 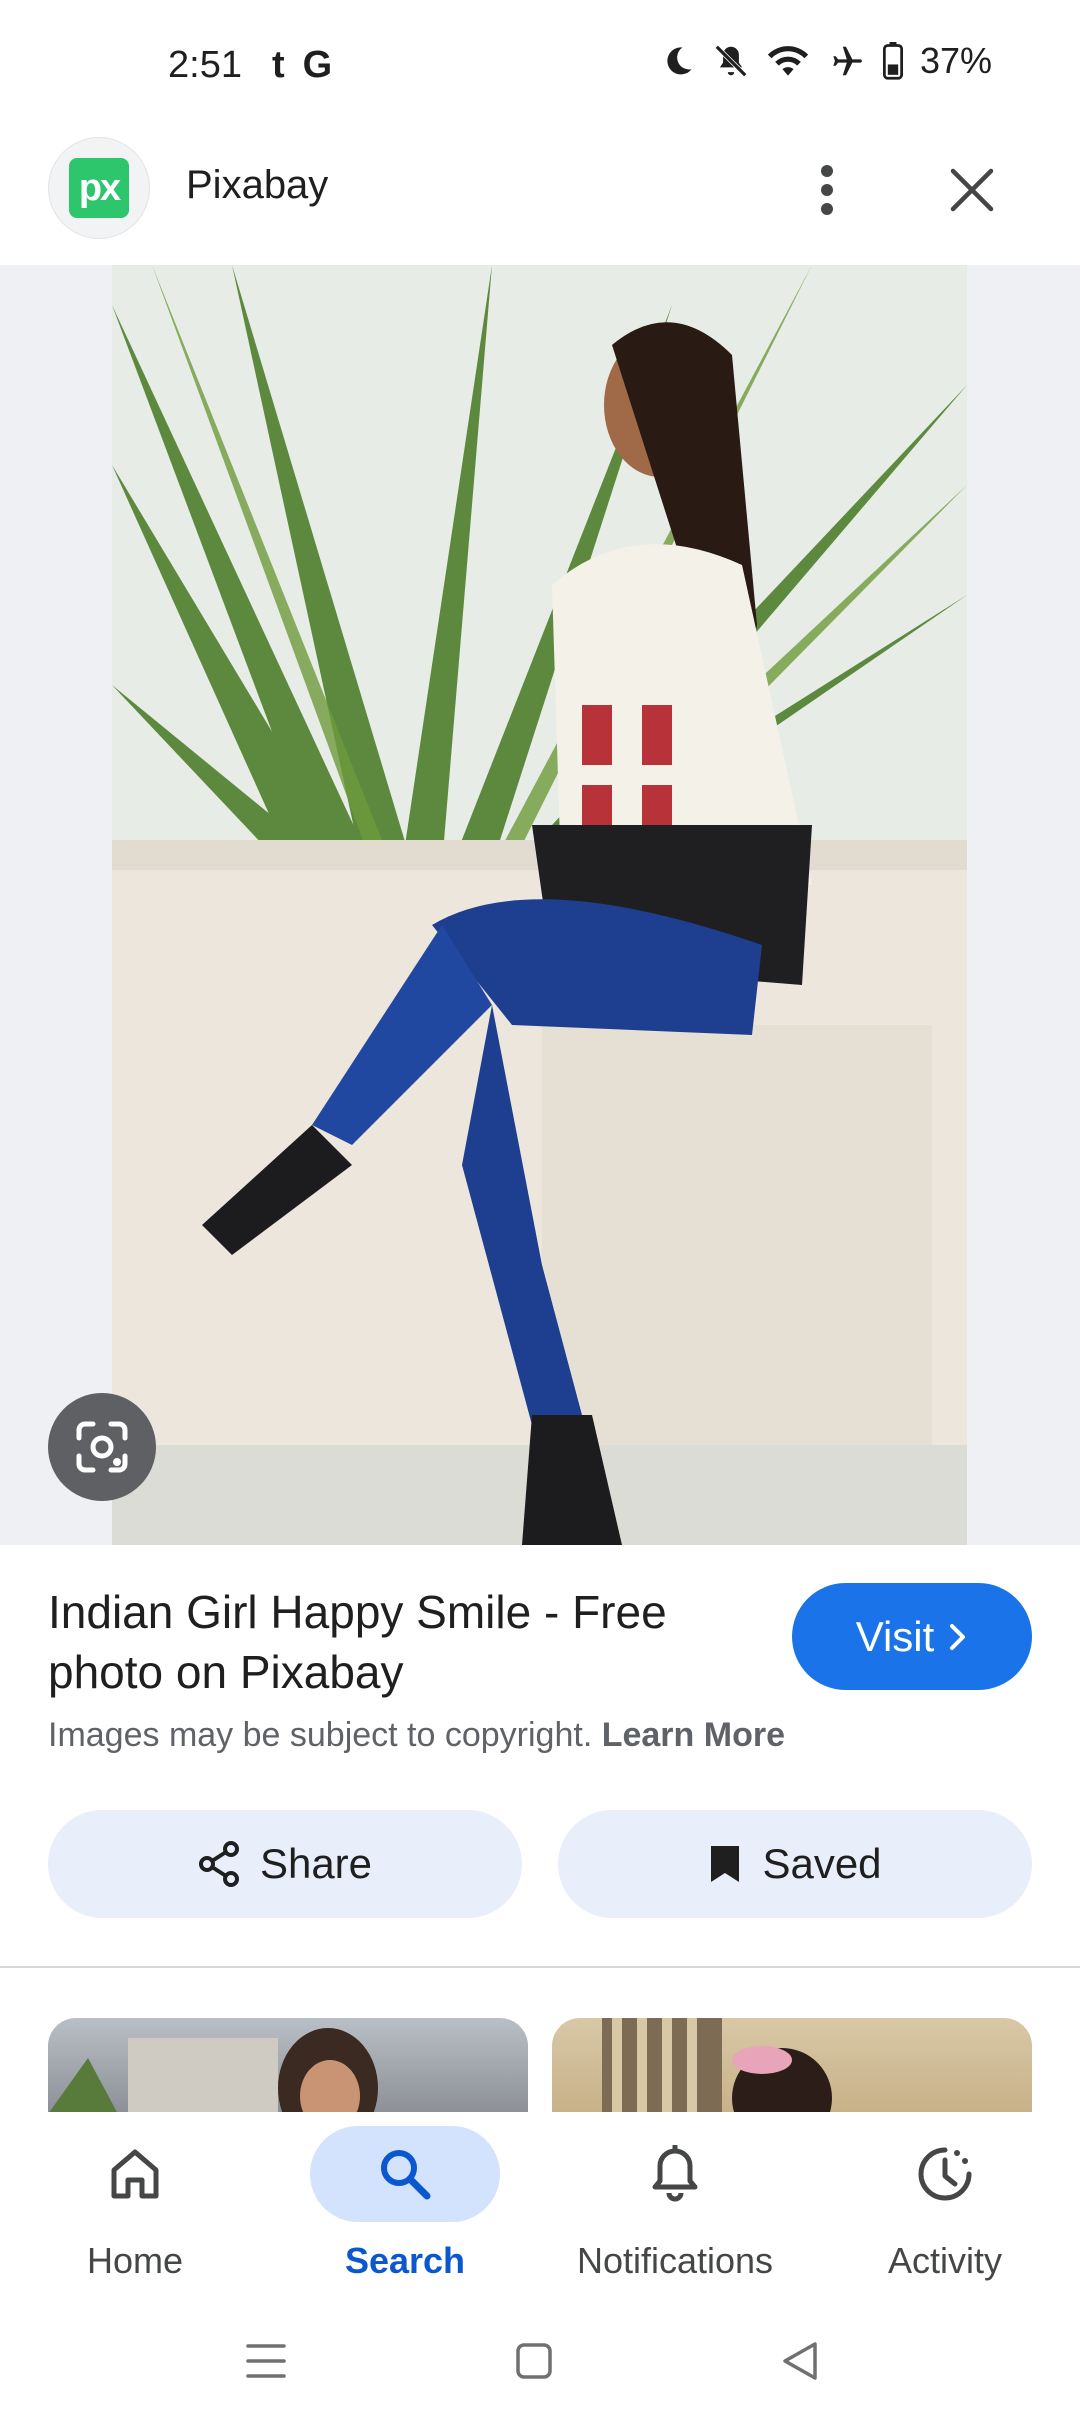 I want to click on recents-button, so click(x=266, y=2361).